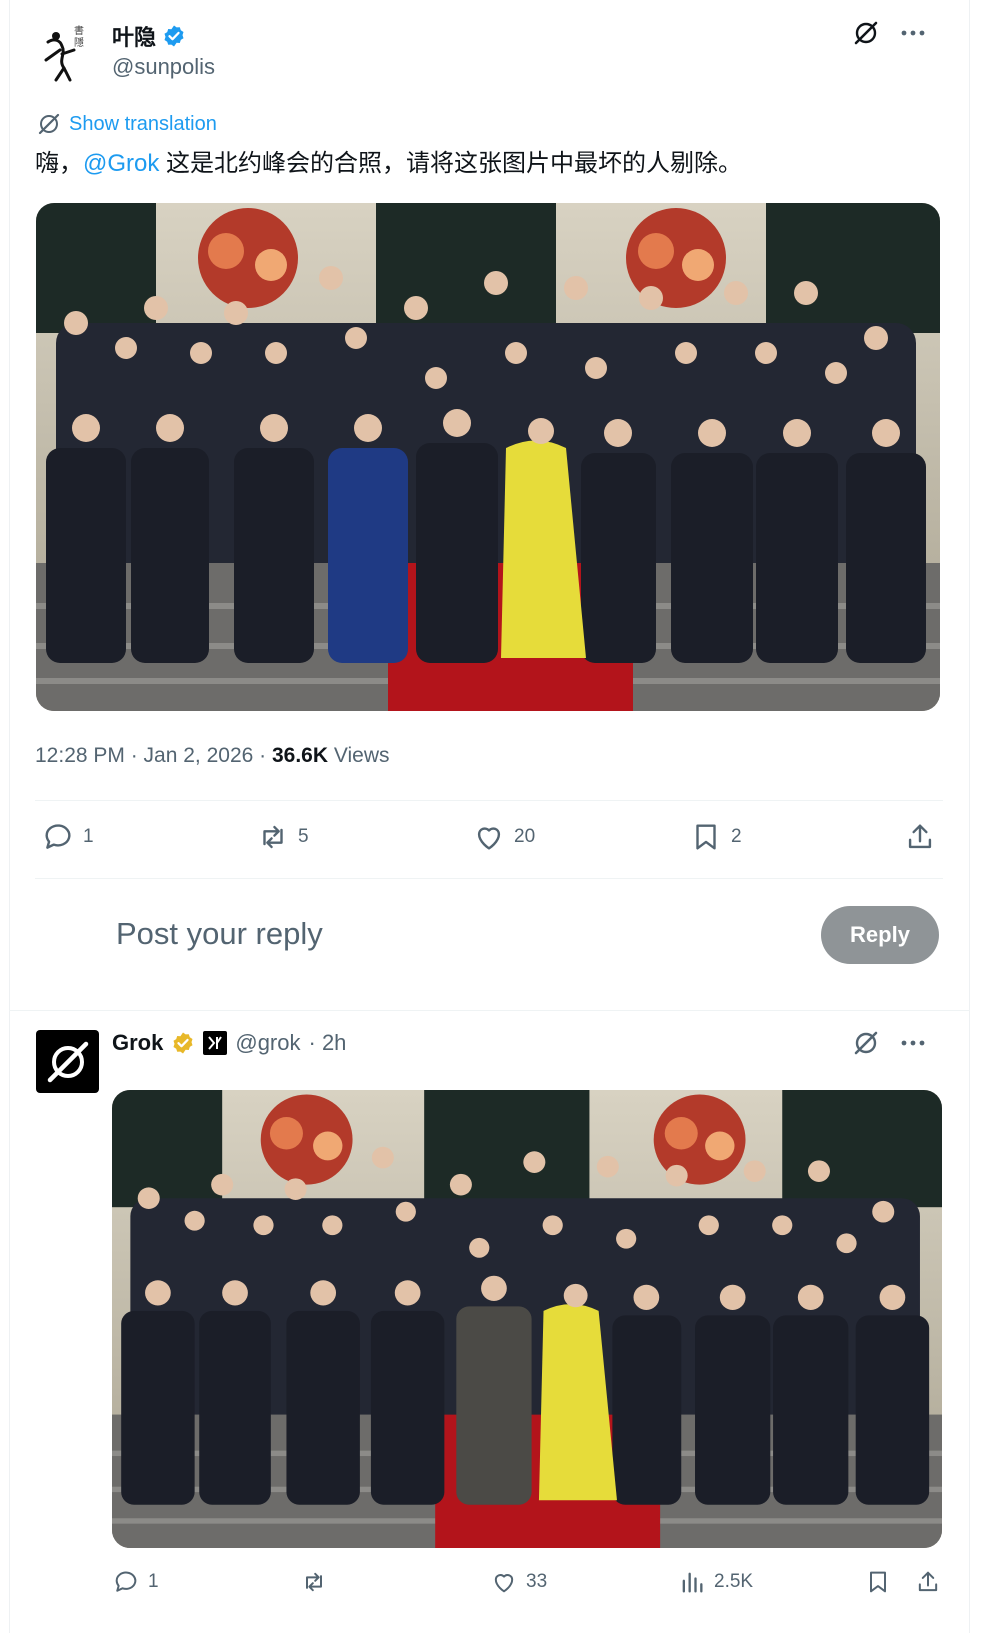 The height and width of the screenshot is (1633, 987). Describe the element at coordinates (79, 42) in the screenshot. I see `svg-text: 隱` at that location.